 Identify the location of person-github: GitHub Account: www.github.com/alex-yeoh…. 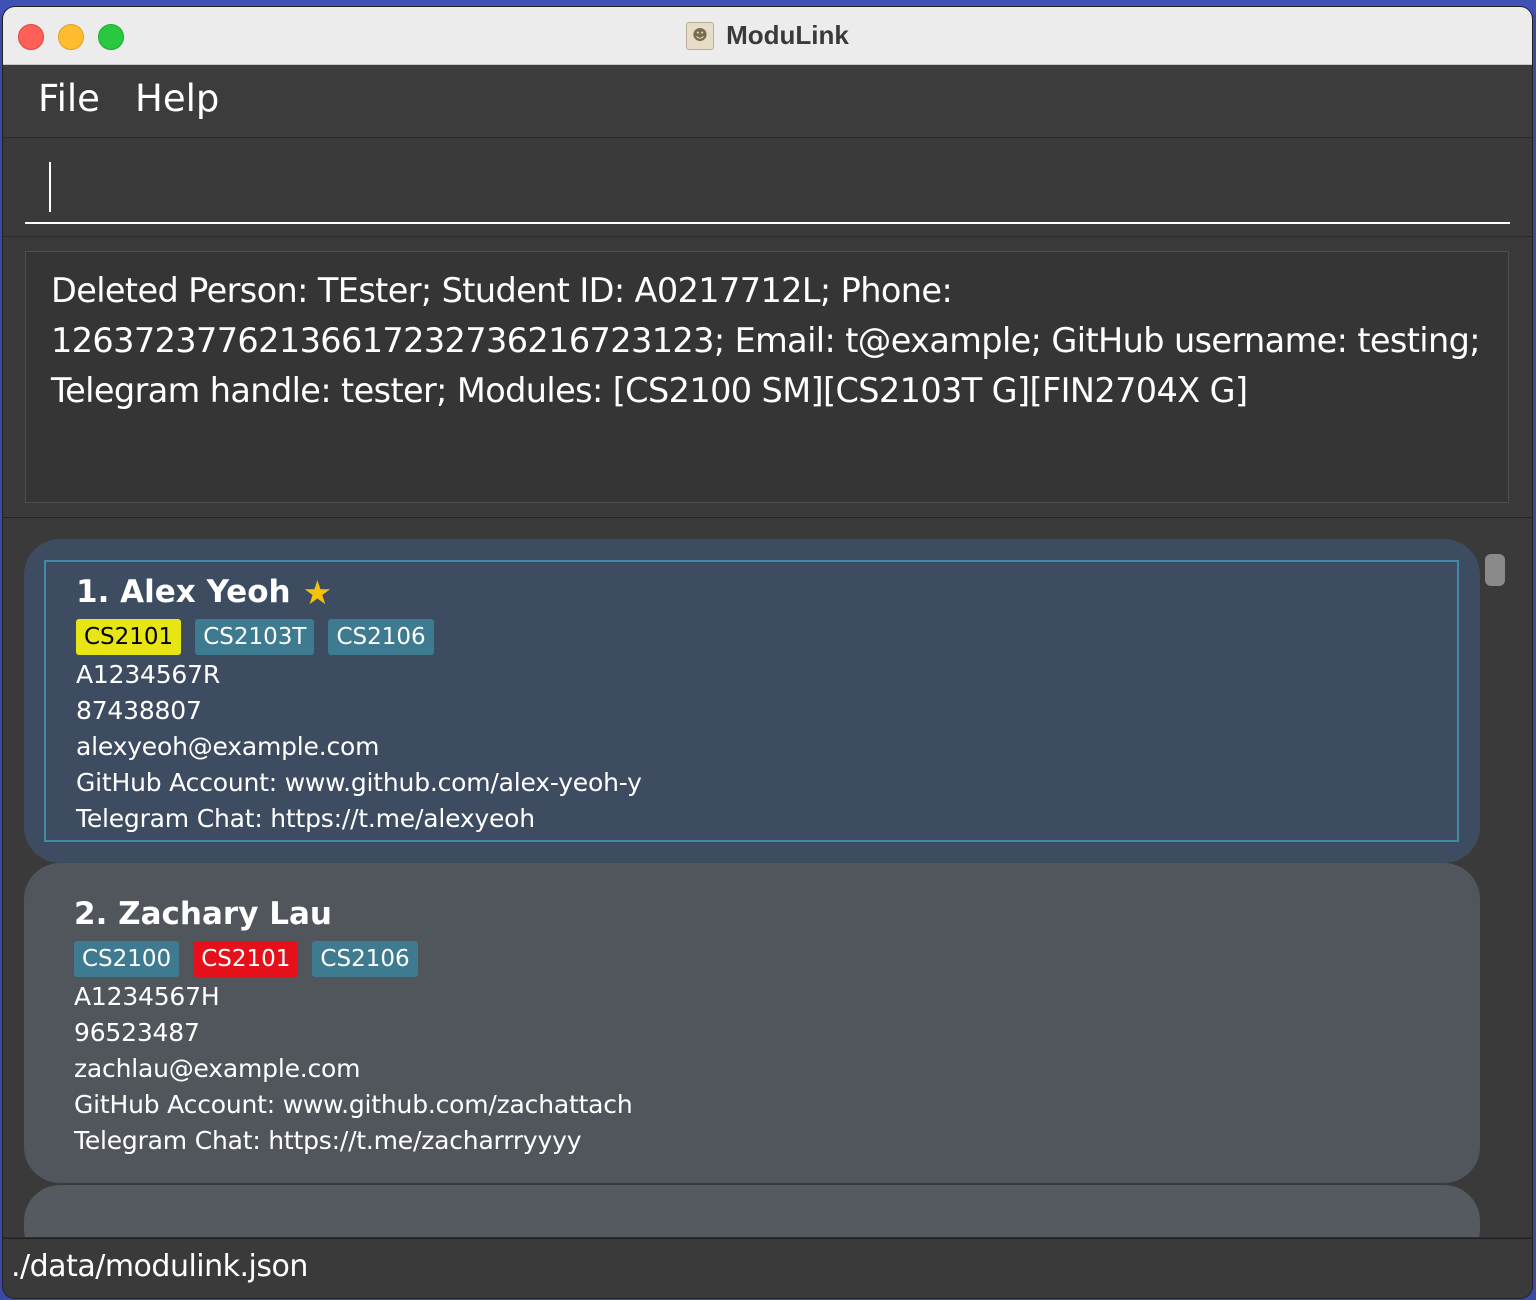
(359, 782).